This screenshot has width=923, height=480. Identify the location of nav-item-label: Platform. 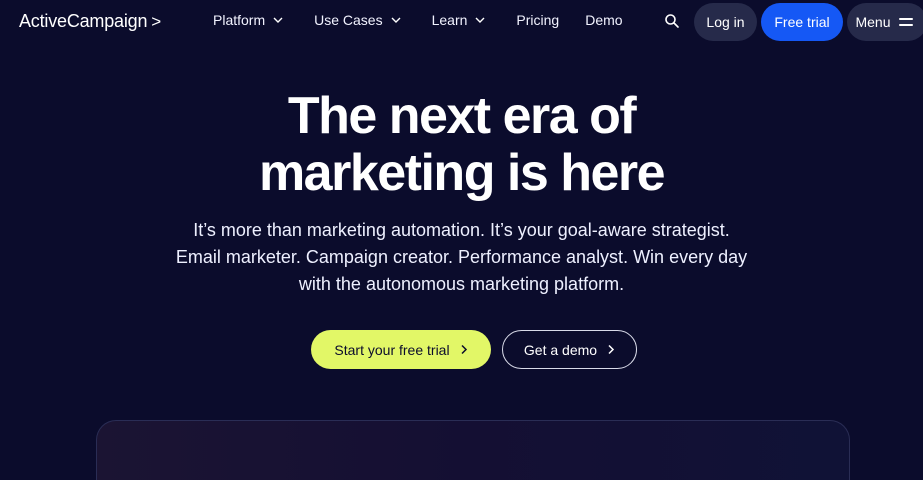
(239, 20).